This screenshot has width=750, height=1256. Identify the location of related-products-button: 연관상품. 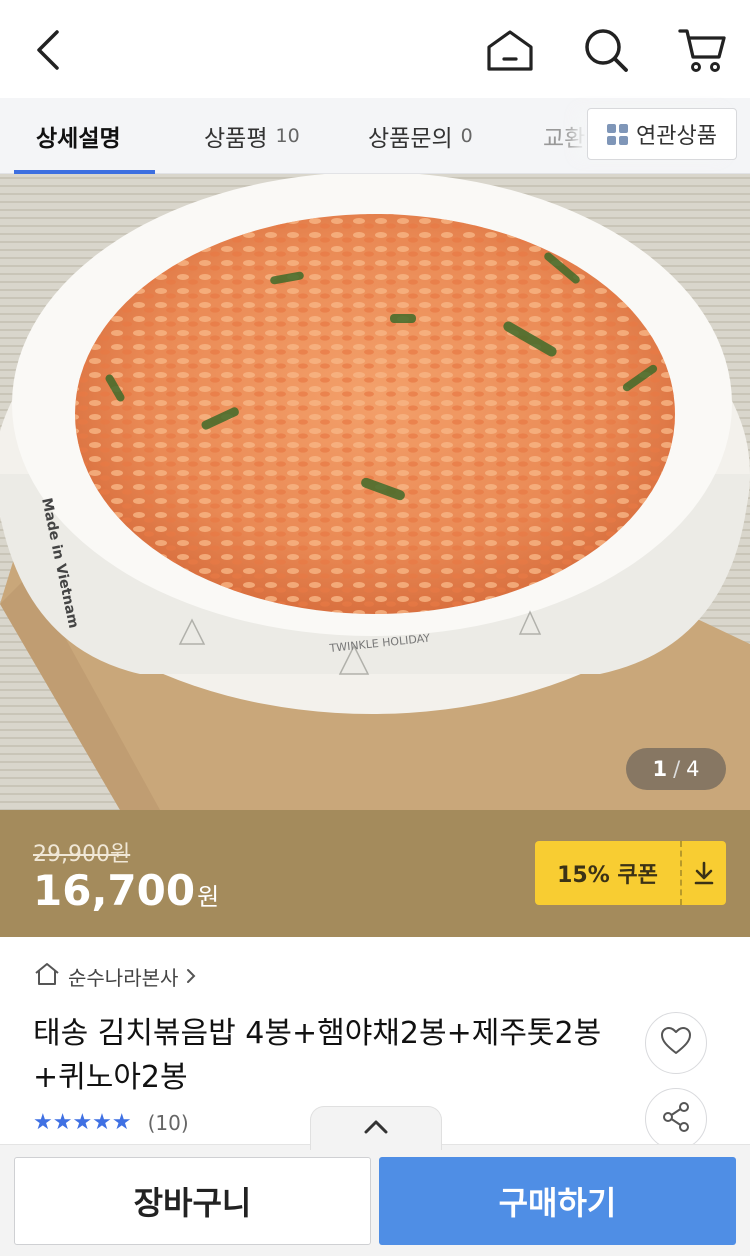
(662, 134).